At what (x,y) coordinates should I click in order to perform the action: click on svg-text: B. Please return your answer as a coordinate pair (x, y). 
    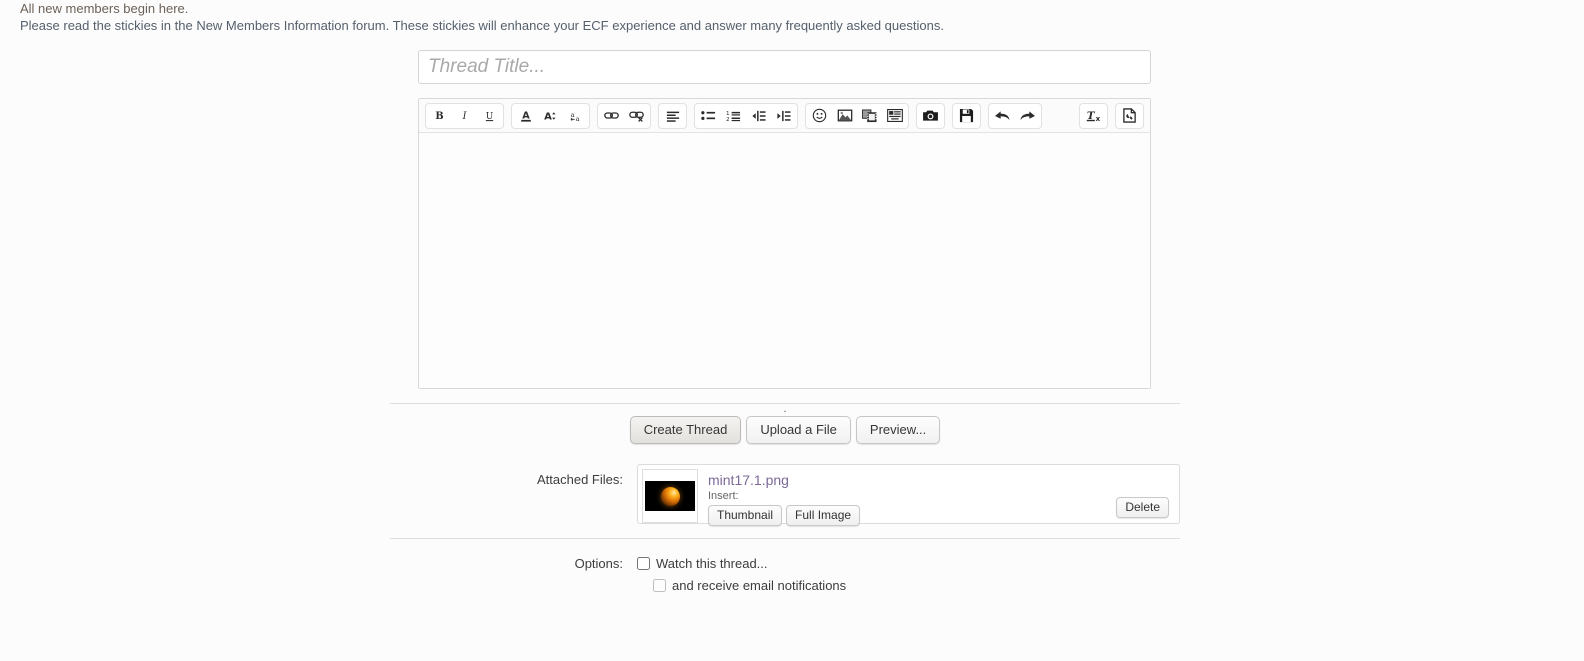
    Looking at the image, I should click on (439, 116).